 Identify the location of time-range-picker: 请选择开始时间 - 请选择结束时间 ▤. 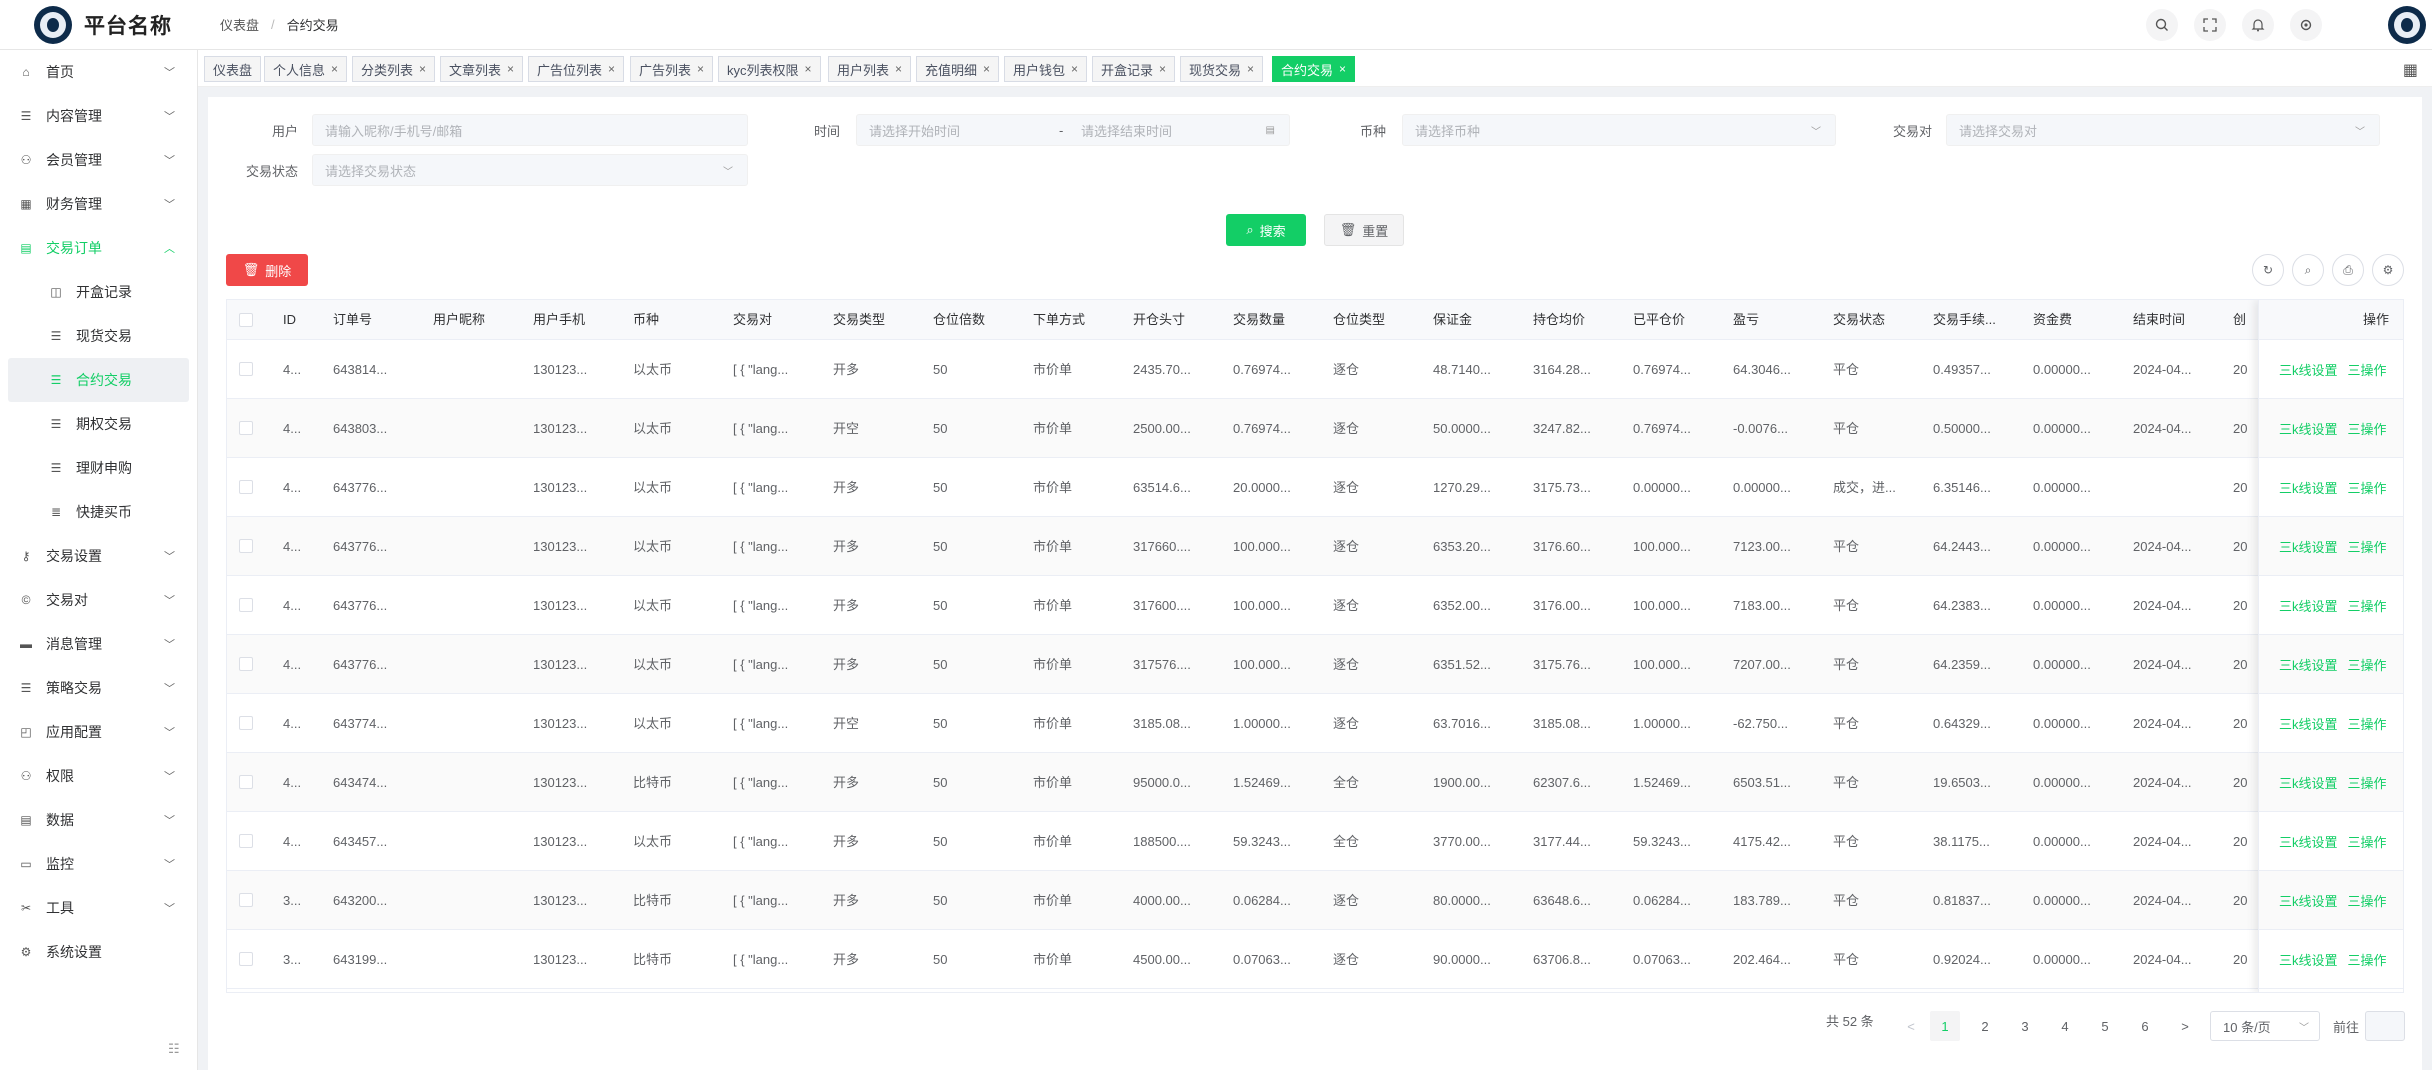
(1073, 130).